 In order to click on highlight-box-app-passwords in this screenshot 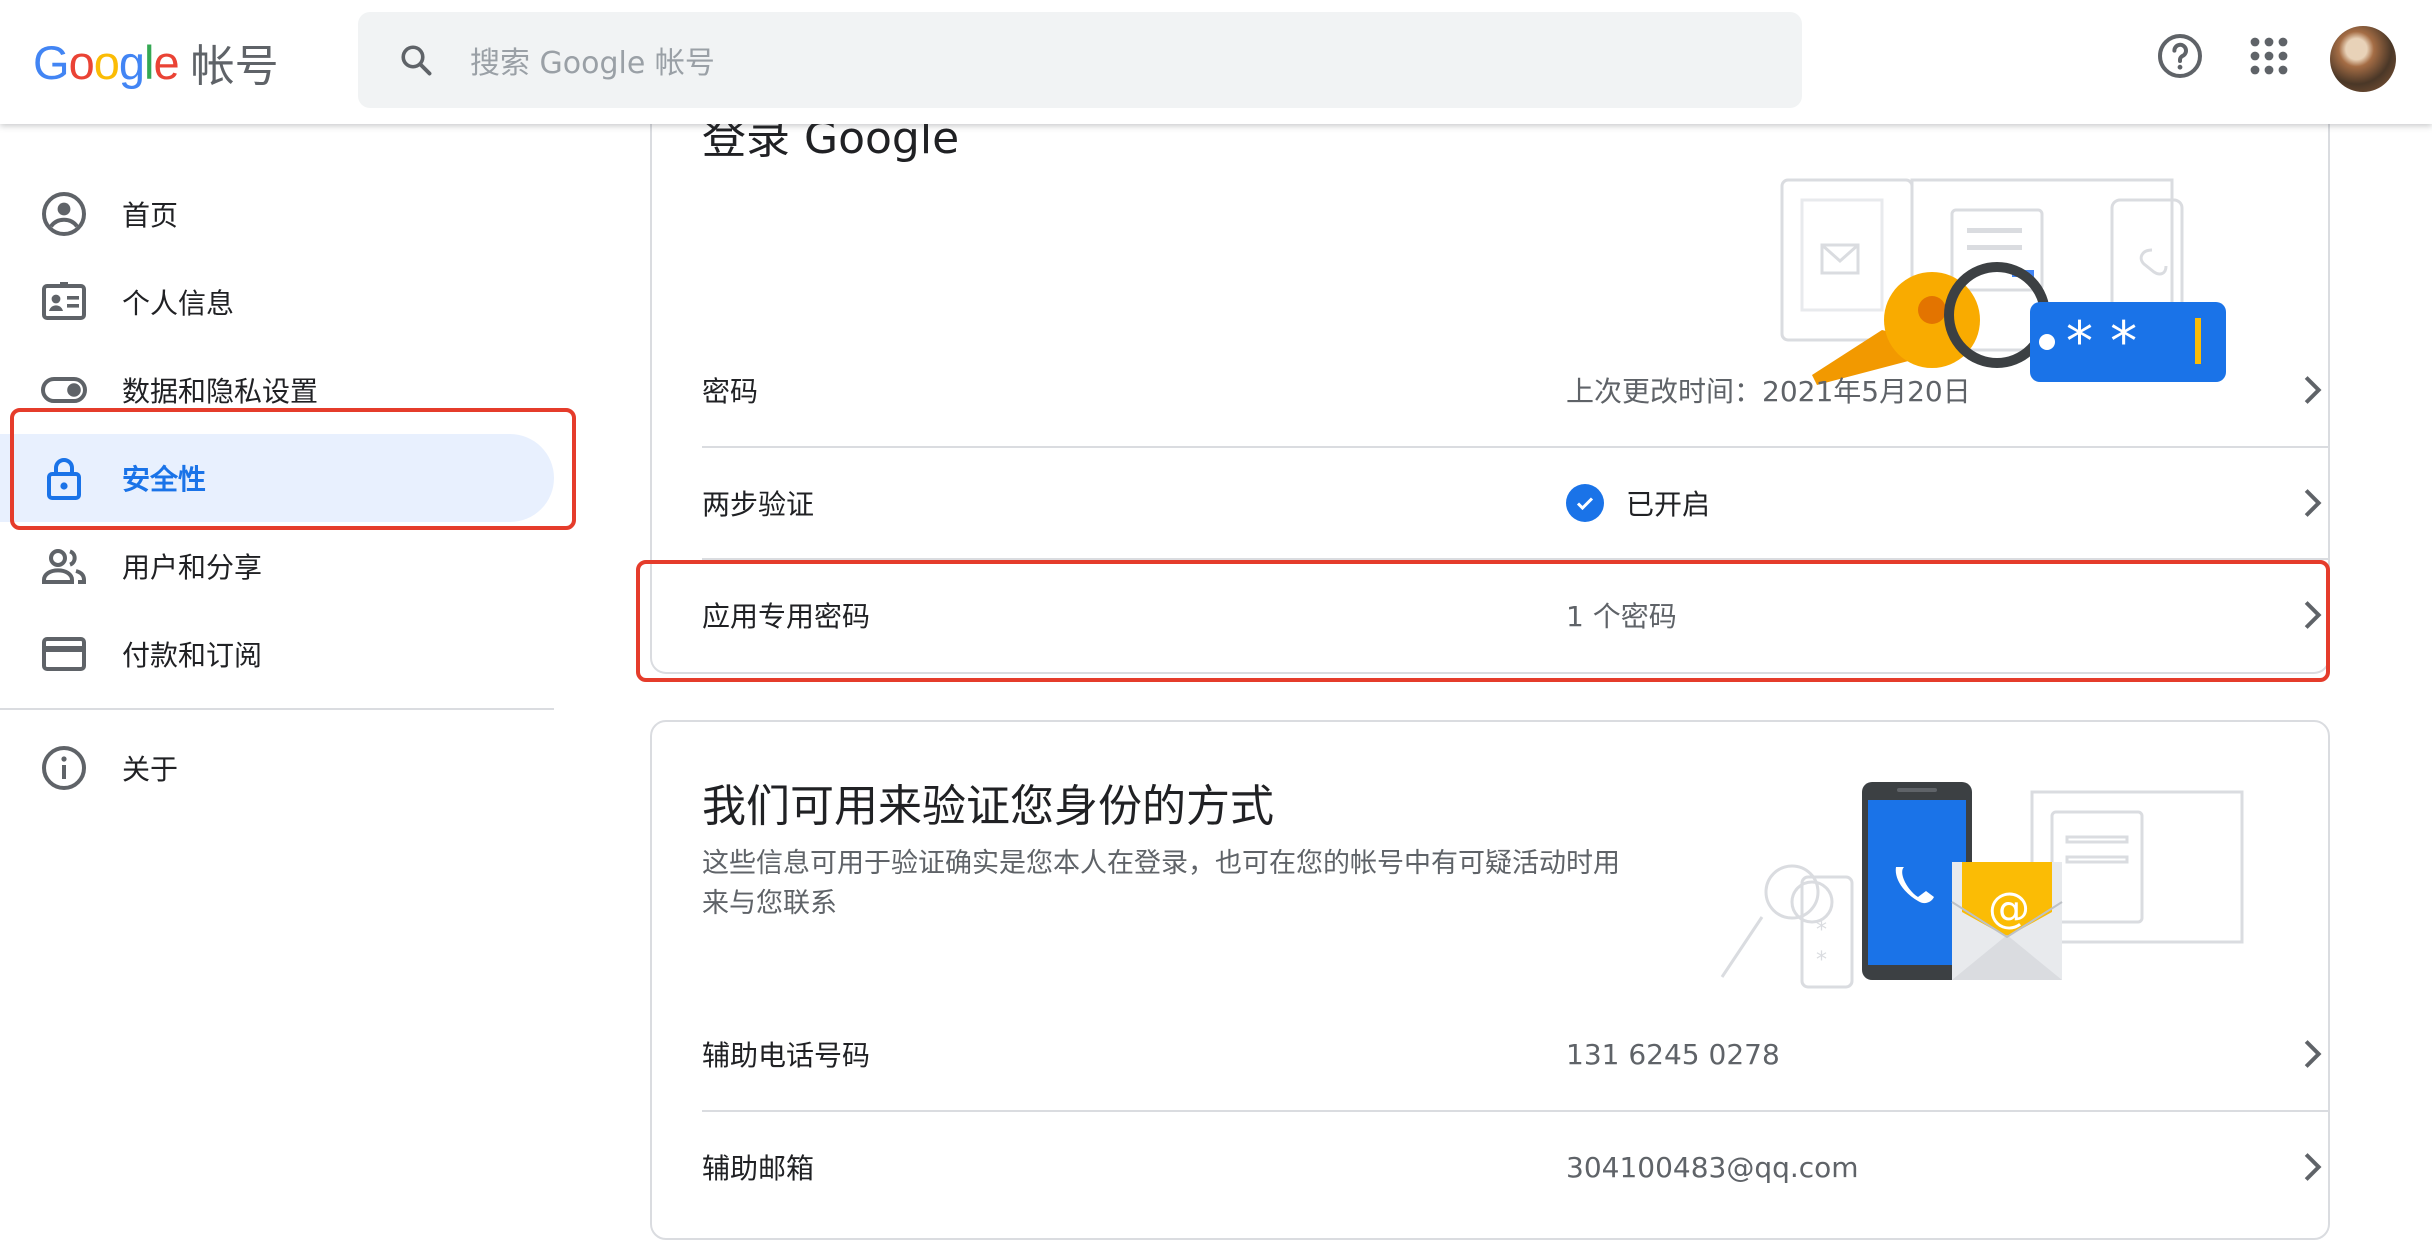, I will do `click(1483, 621)`.